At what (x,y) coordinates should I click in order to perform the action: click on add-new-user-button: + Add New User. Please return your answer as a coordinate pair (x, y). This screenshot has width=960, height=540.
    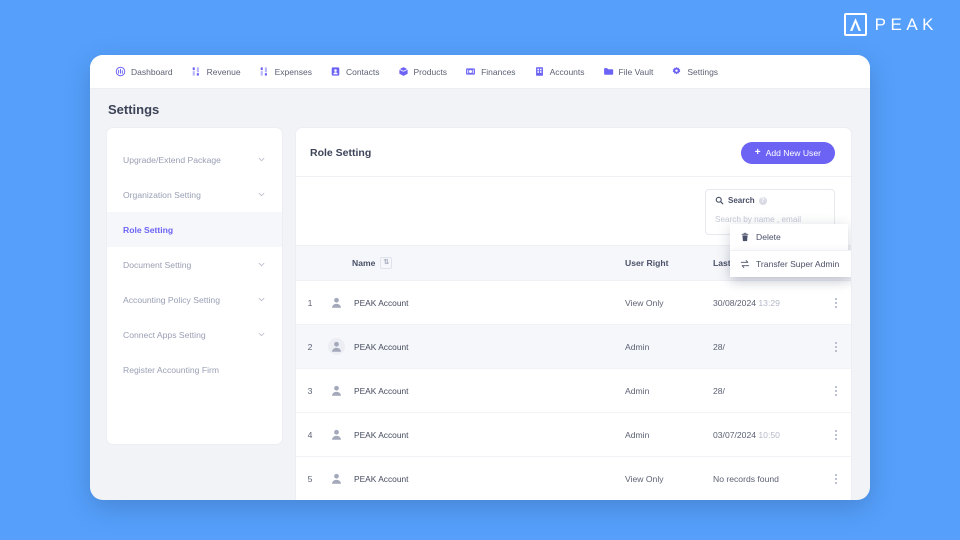
    Looking at the image, I should click on (787, 153).